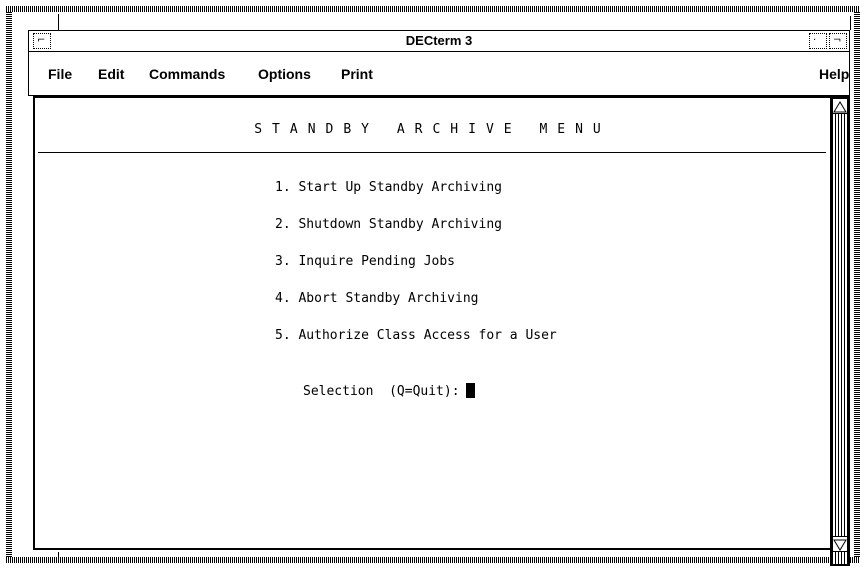  What do you see at coordinates (439, 74) in the screenshot?
I see `menu-bar: File Edit Commands Options Print Help` at bounding box center [439, 74].